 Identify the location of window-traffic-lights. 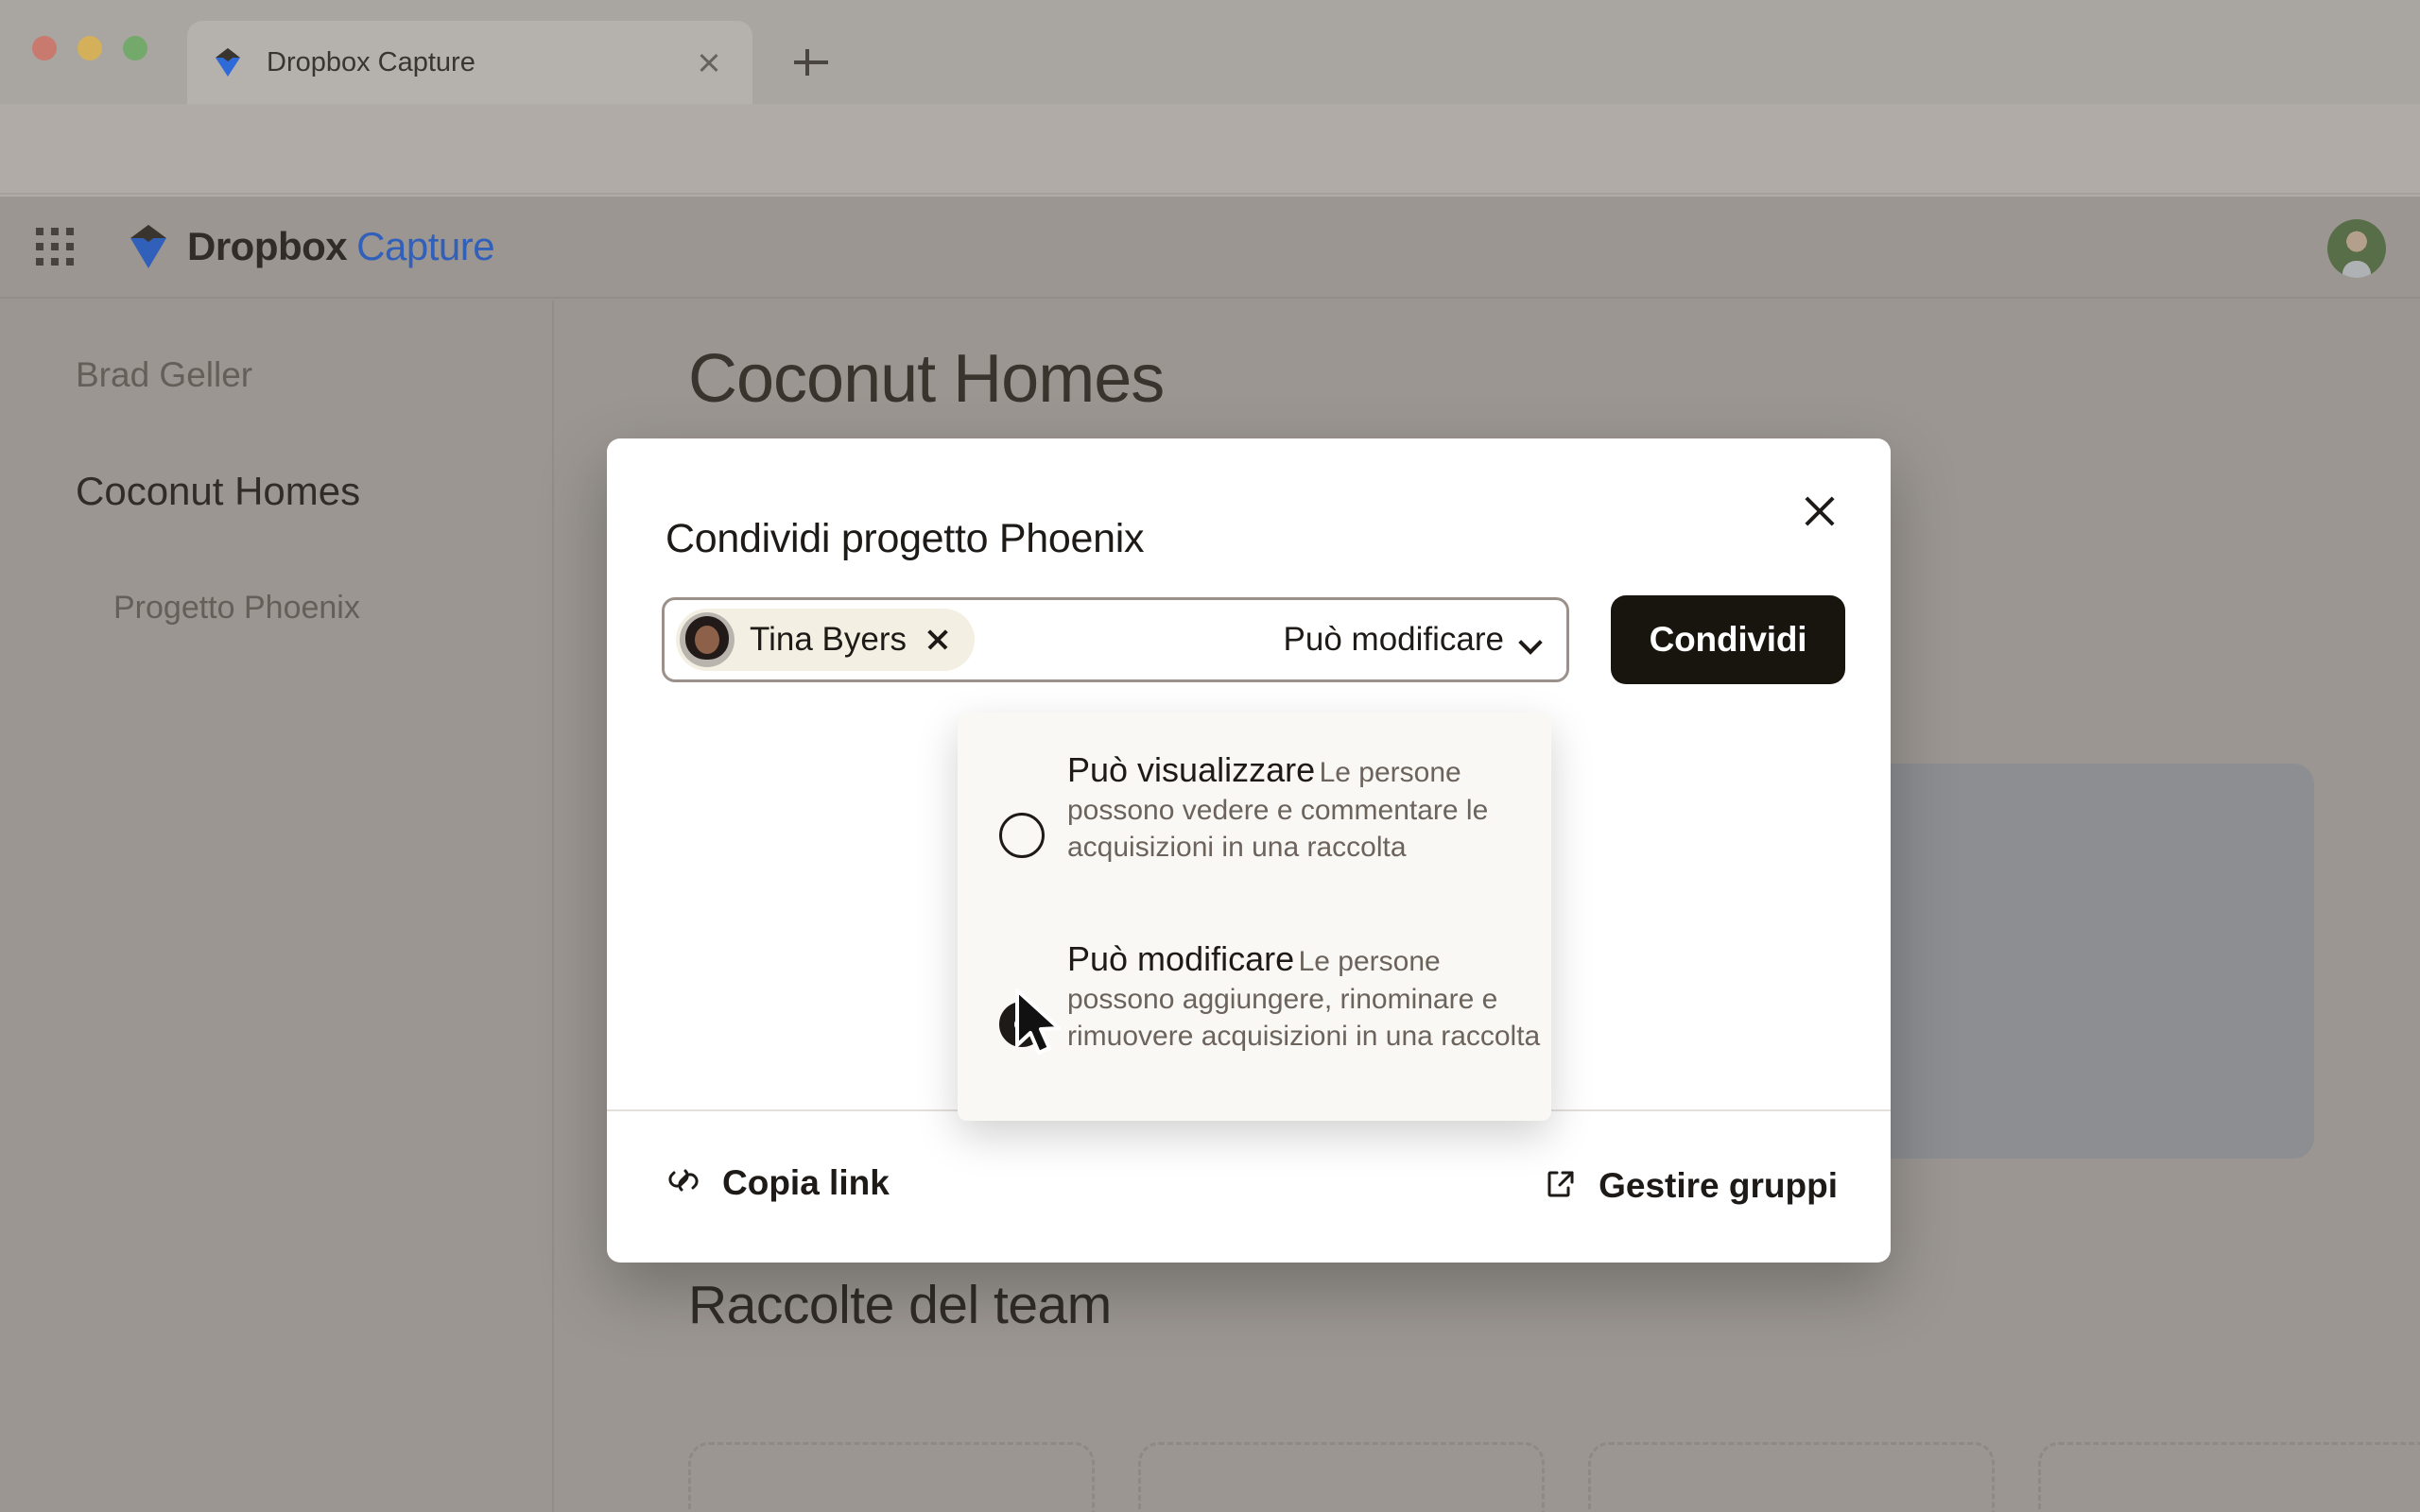
(89, 48).